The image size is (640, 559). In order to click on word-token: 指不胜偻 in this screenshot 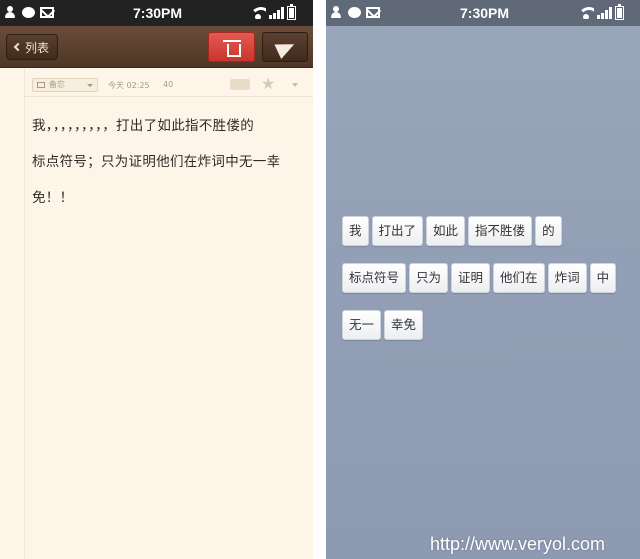, I will do `click(500, 231)`.